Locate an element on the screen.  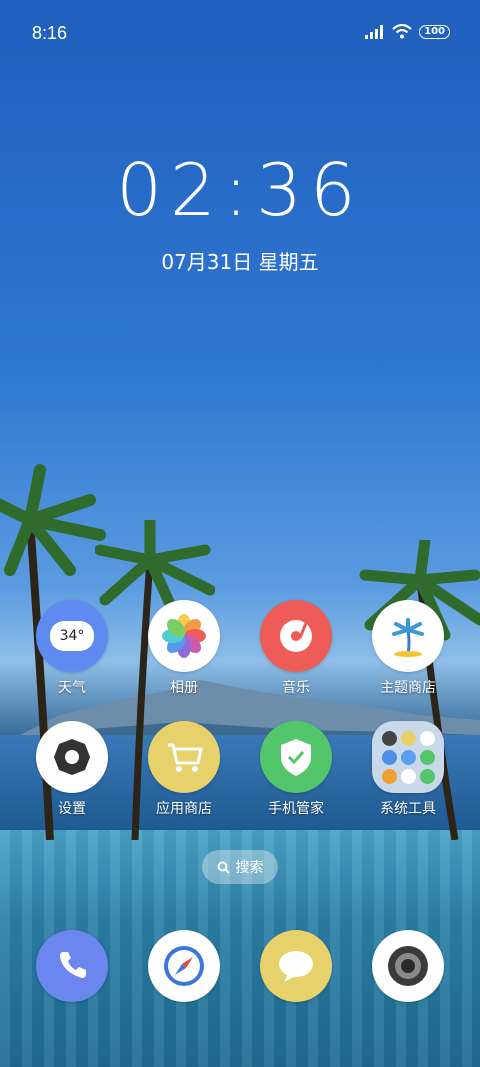
app-photos: 相册 is located at coordinates (184, 648).